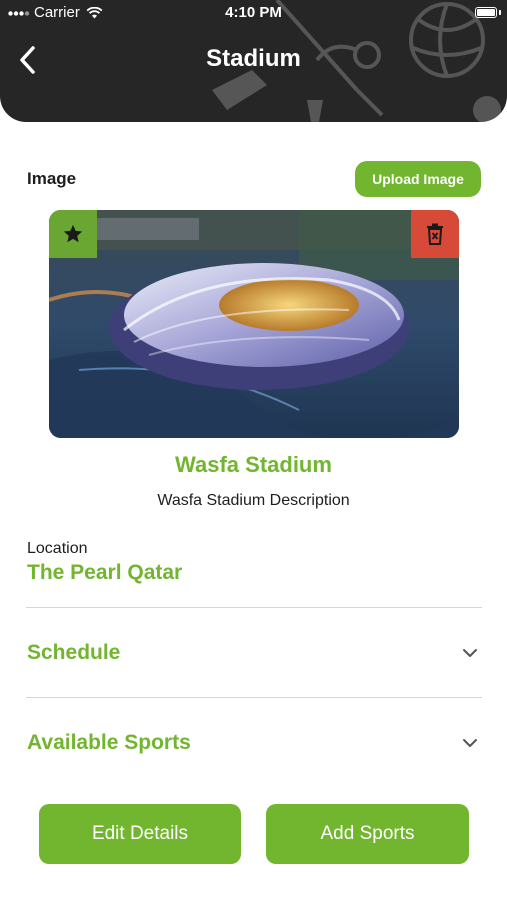 This screenshot has height=900, width=507. Describe the element at coordinates (486, 12) in the screenshot. I see `battery-icon` at that location.